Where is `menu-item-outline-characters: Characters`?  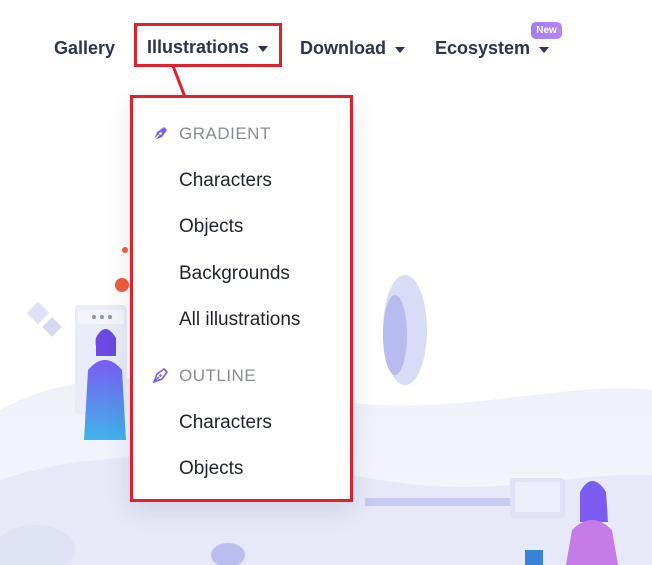
menu-item-outline-characters: Characters is located at coordinates (225, 423).